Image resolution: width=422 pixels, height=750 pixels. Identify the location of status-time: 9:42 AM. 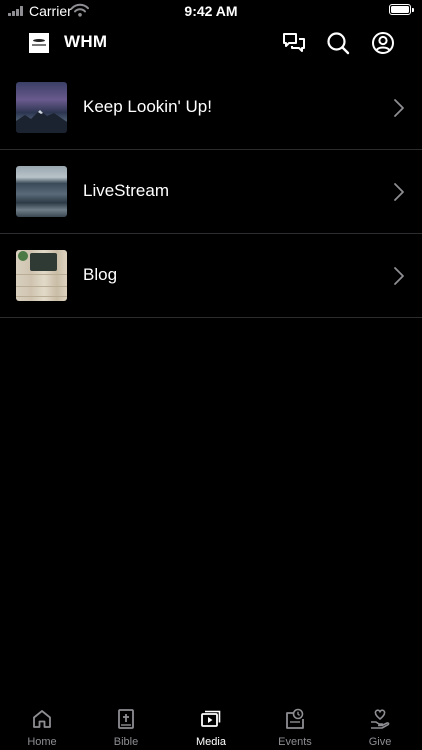
(211, 11).